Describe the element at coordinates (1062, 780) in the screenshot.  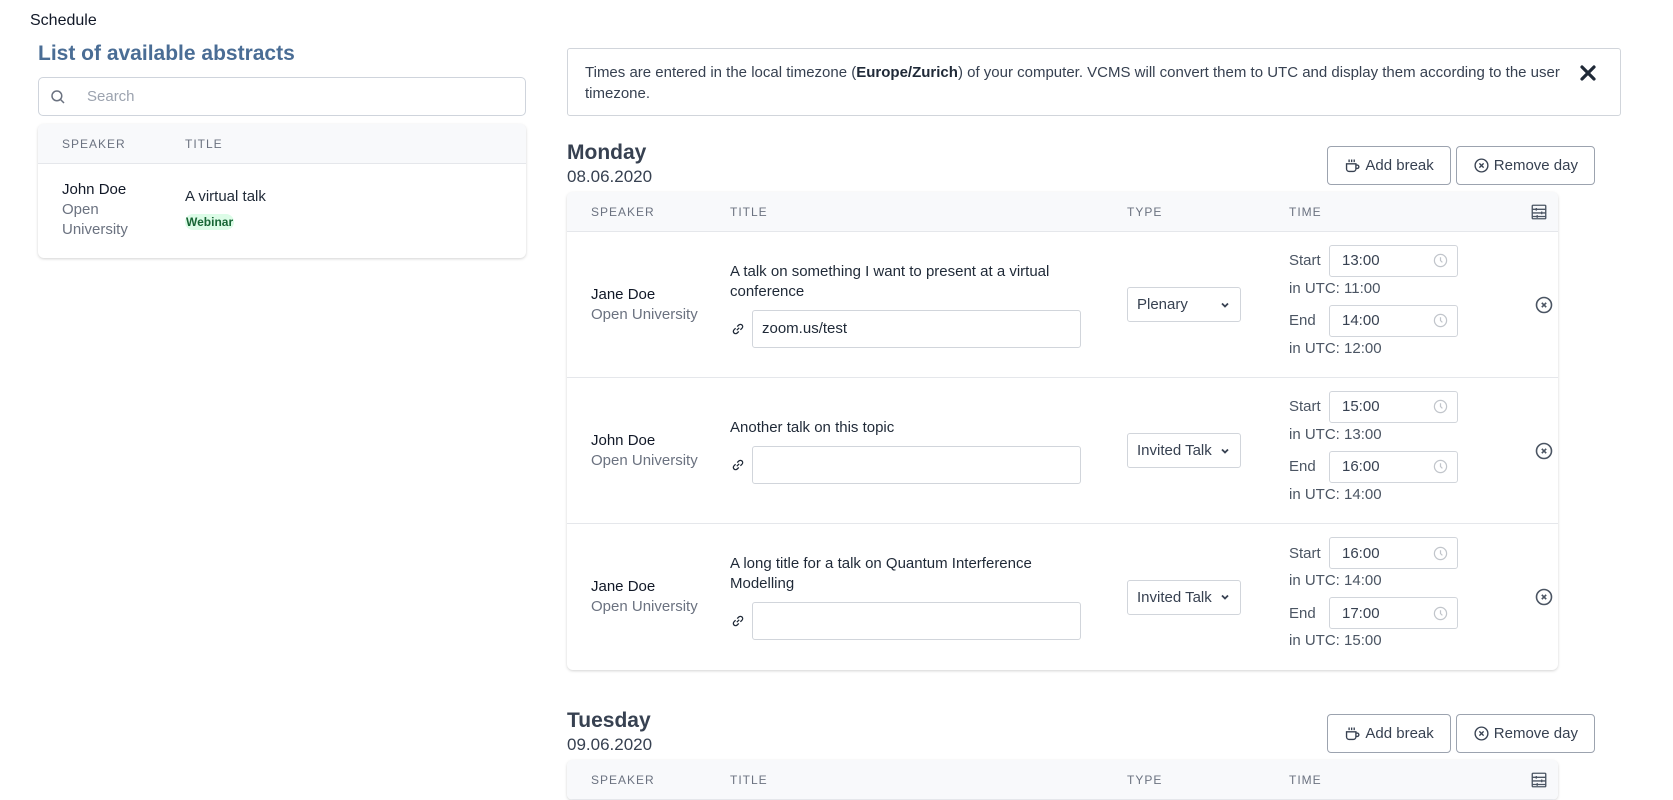
I see `schedule-table: Speaker Title Type Time` at that location.